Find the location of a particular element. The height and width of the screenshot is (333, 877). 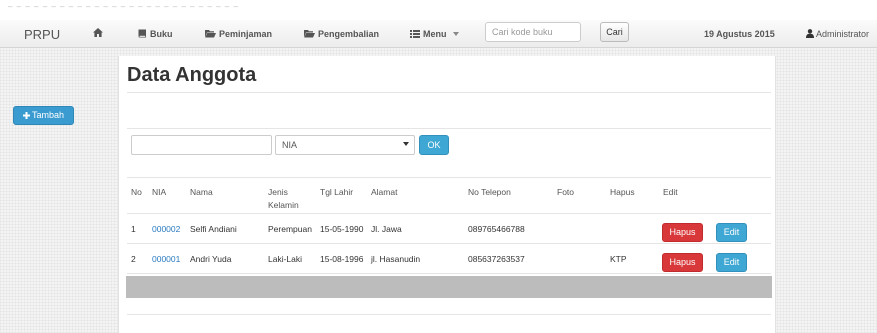

add-member-button: Tambah is located at coordinates (43, 115).